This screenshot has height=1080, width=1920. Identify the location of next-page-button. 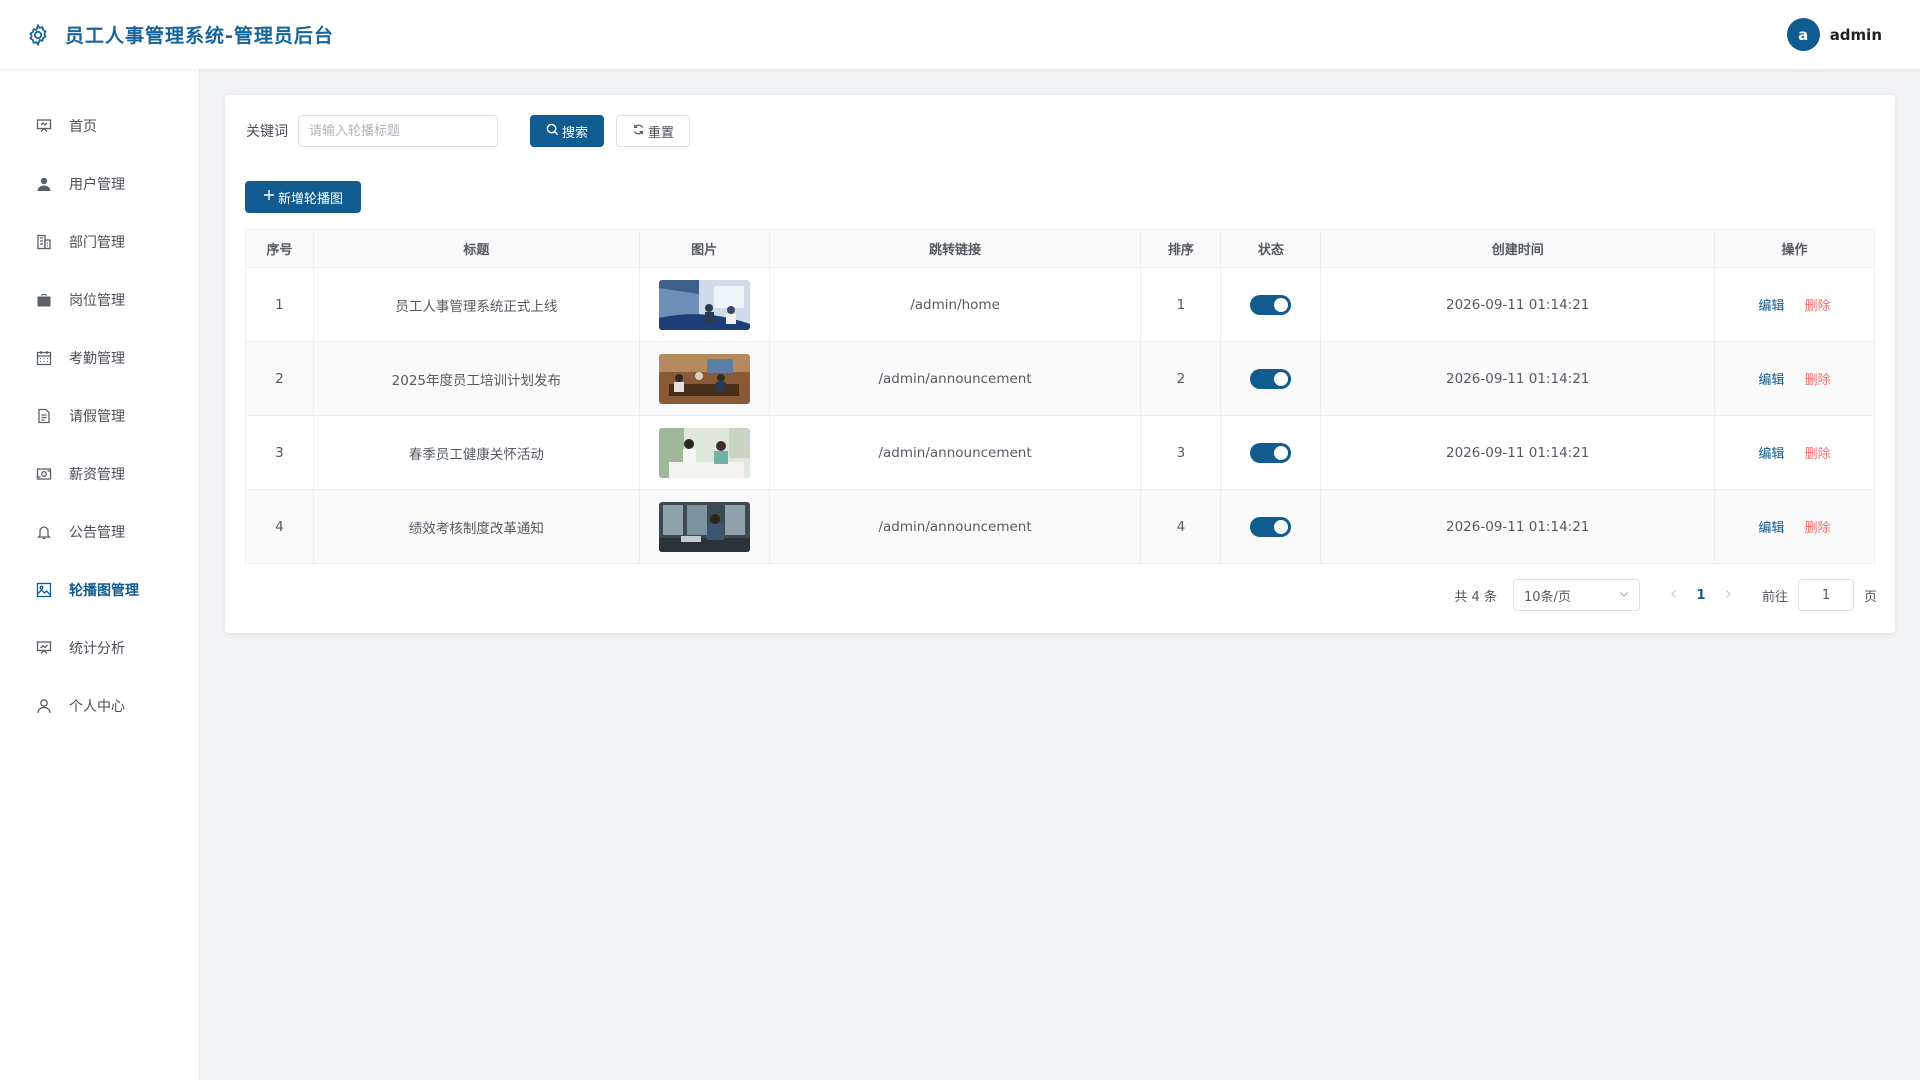
(1728, 595).